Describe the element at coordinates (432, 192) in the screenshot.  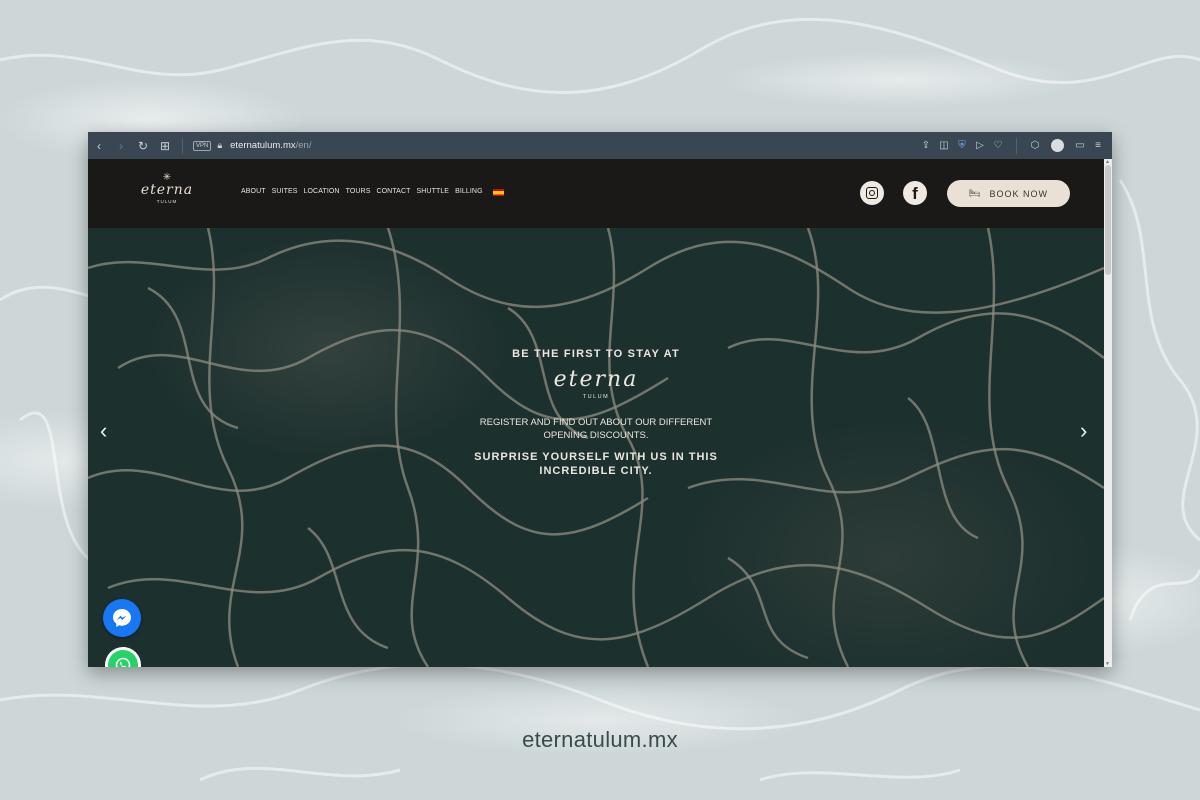
I see `nav-shuttle: SHUTTLE` at that location.